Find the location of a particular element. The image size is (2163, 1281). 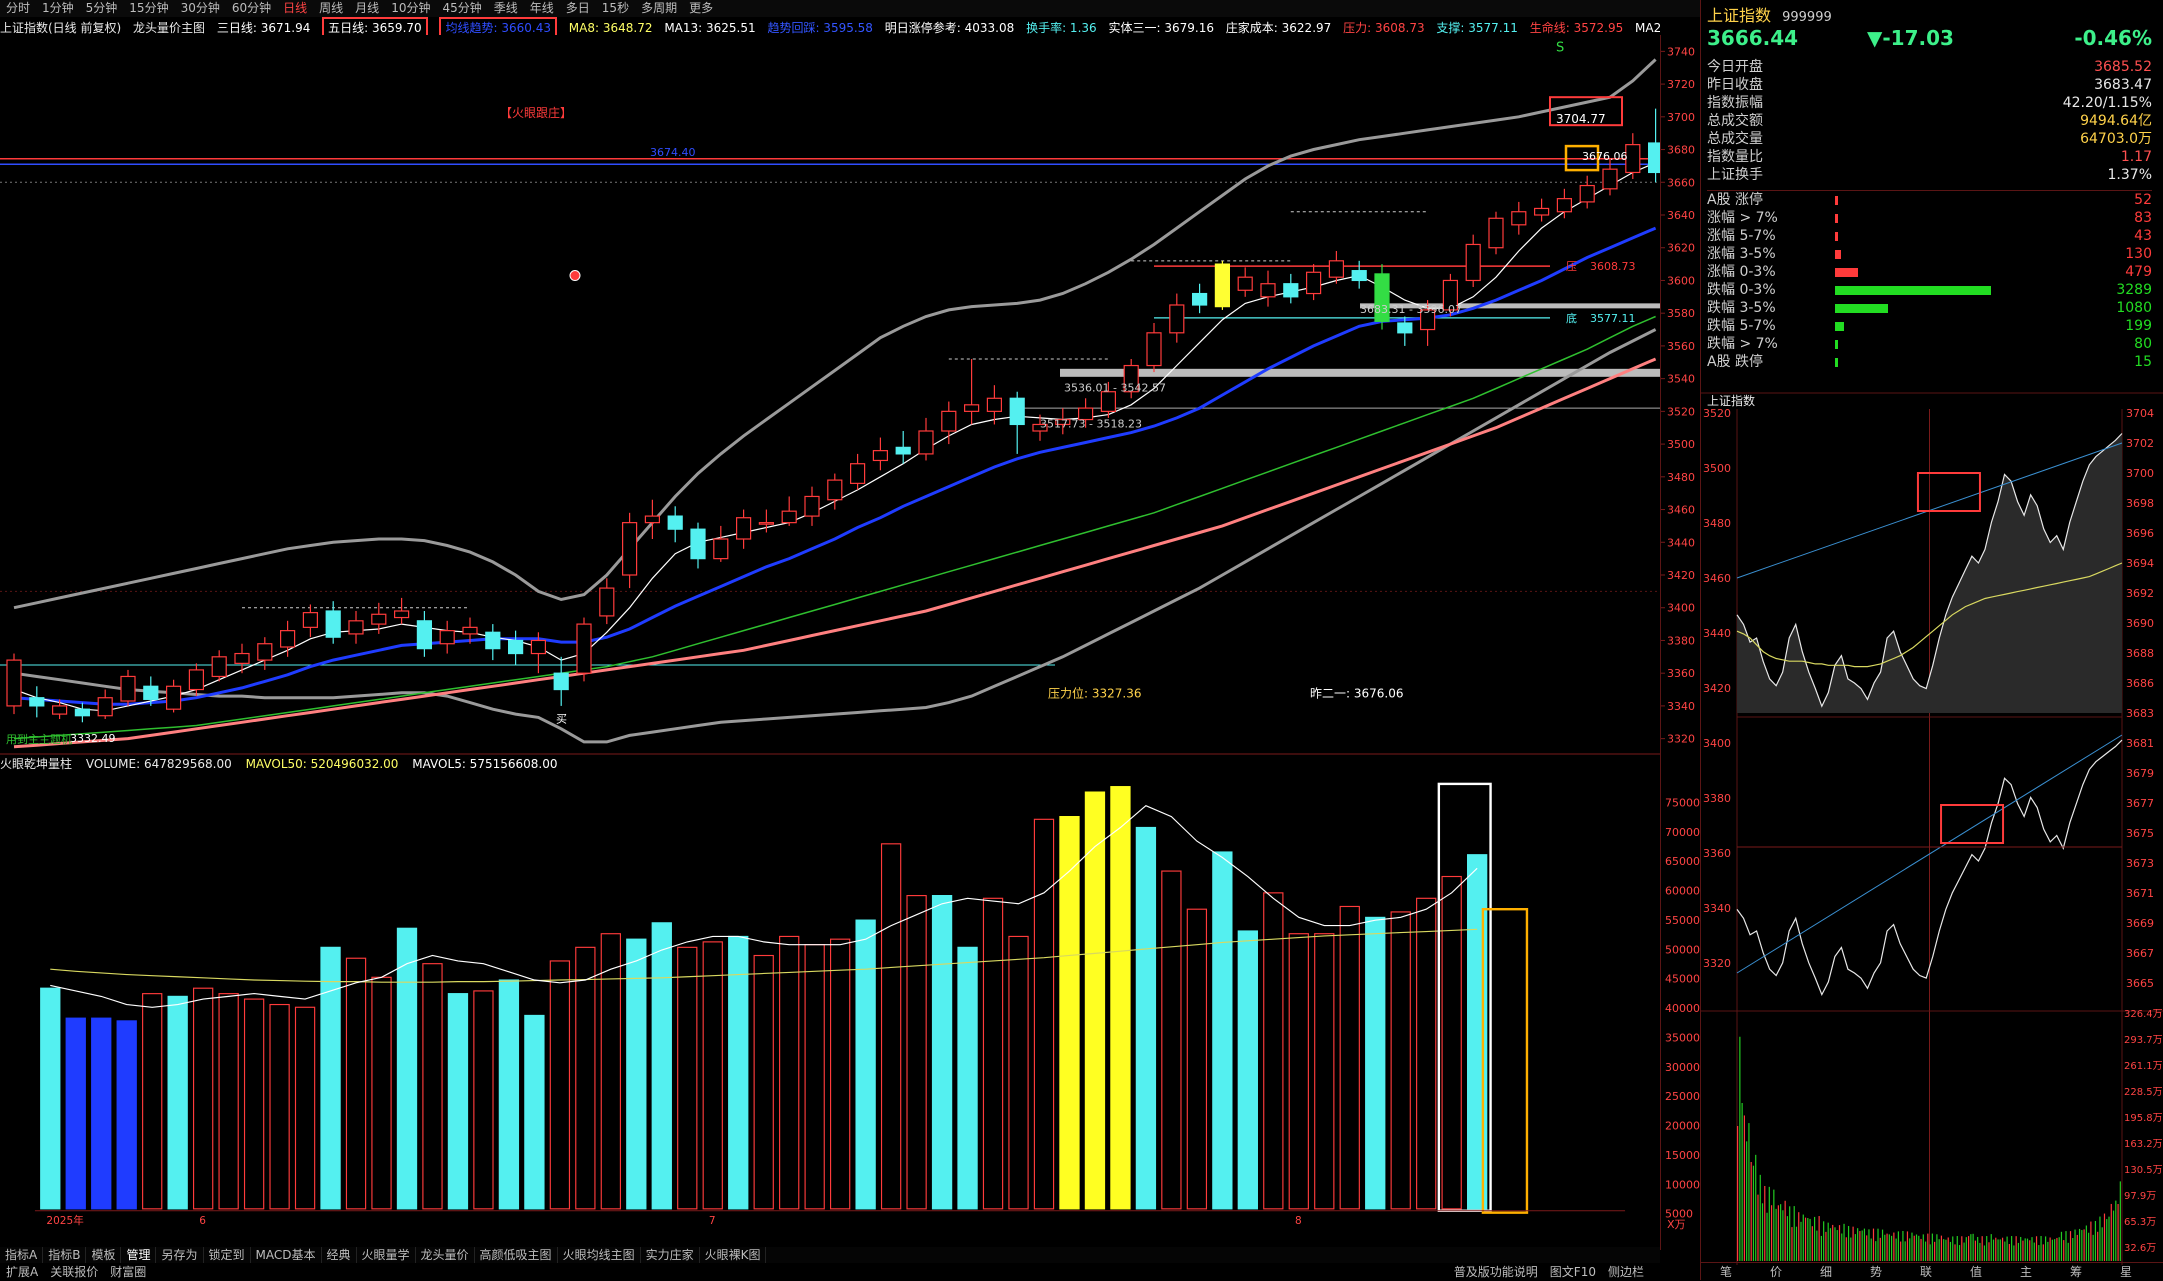

period-tab: 45分钟 is located at coordinates (461, 8).